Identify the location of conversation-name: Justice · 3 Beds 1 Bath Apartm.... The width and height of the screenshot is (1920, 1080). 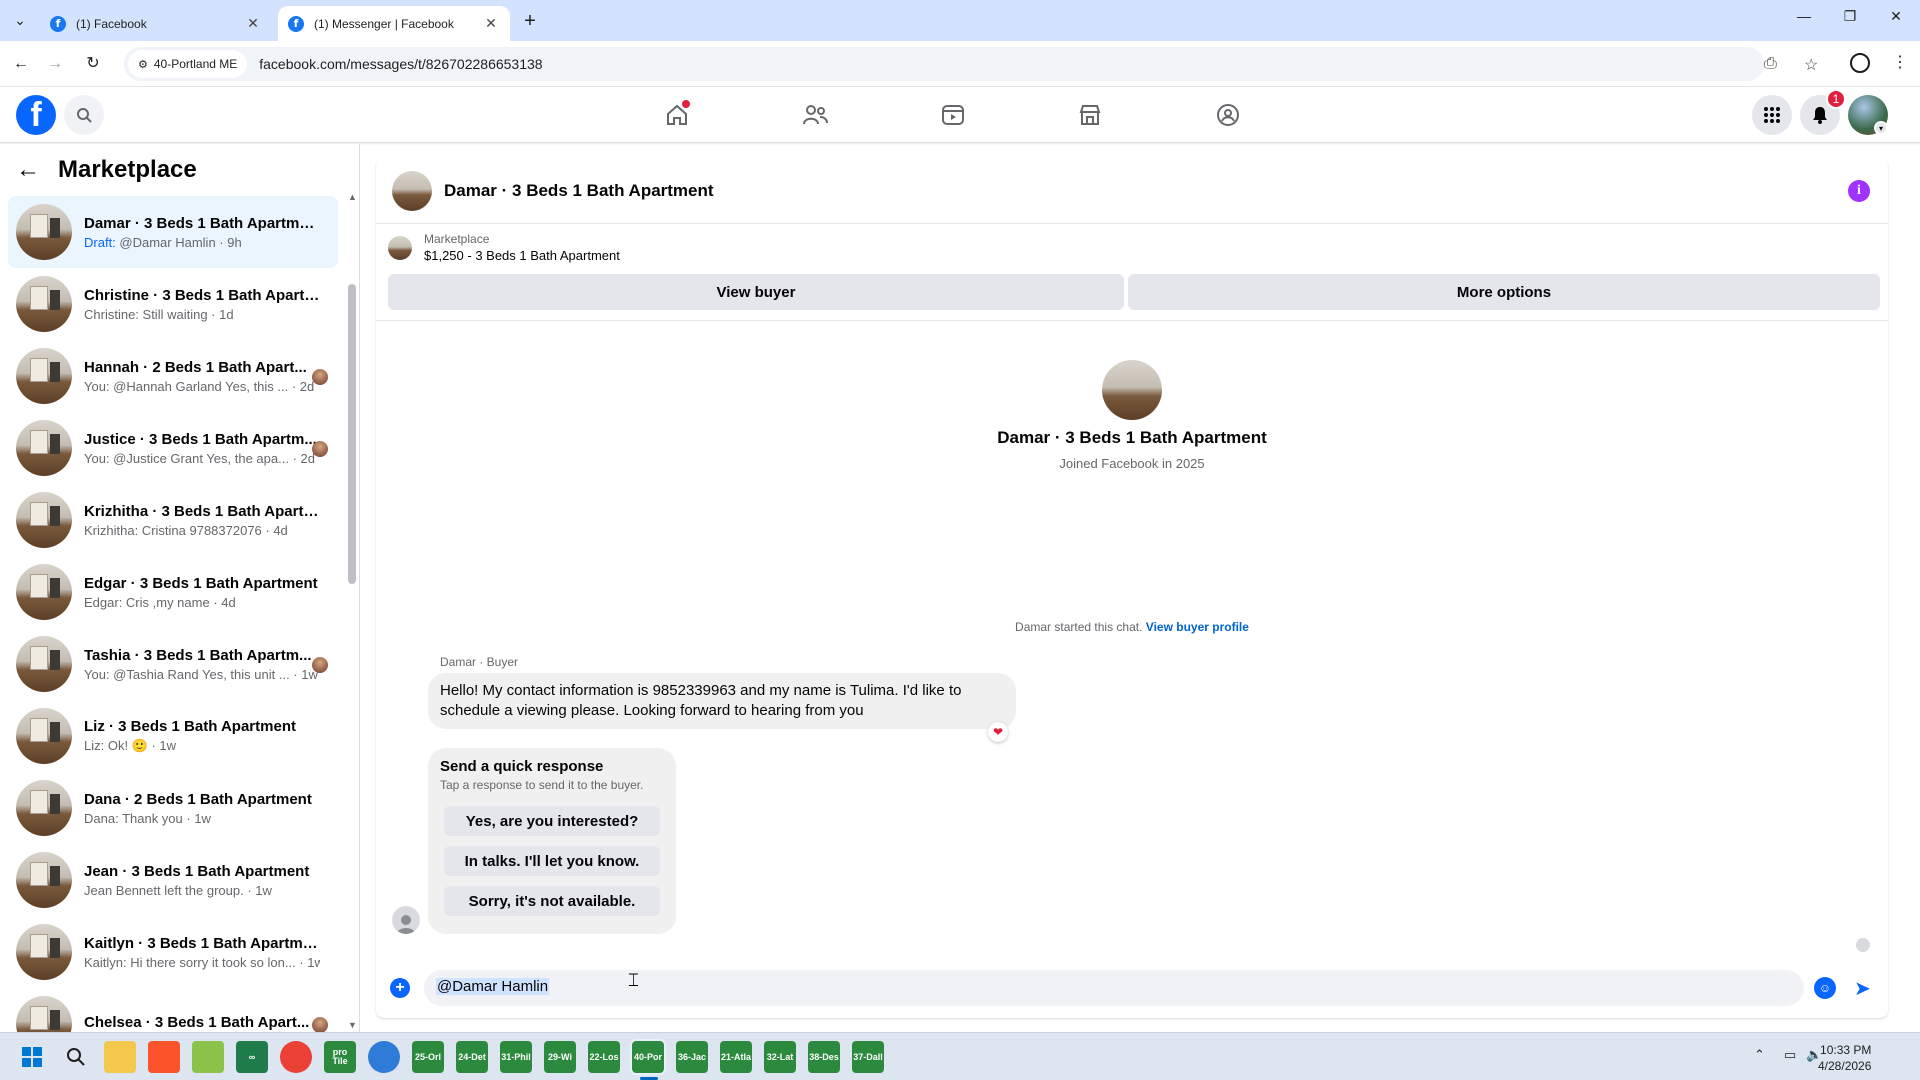
(200, 439).